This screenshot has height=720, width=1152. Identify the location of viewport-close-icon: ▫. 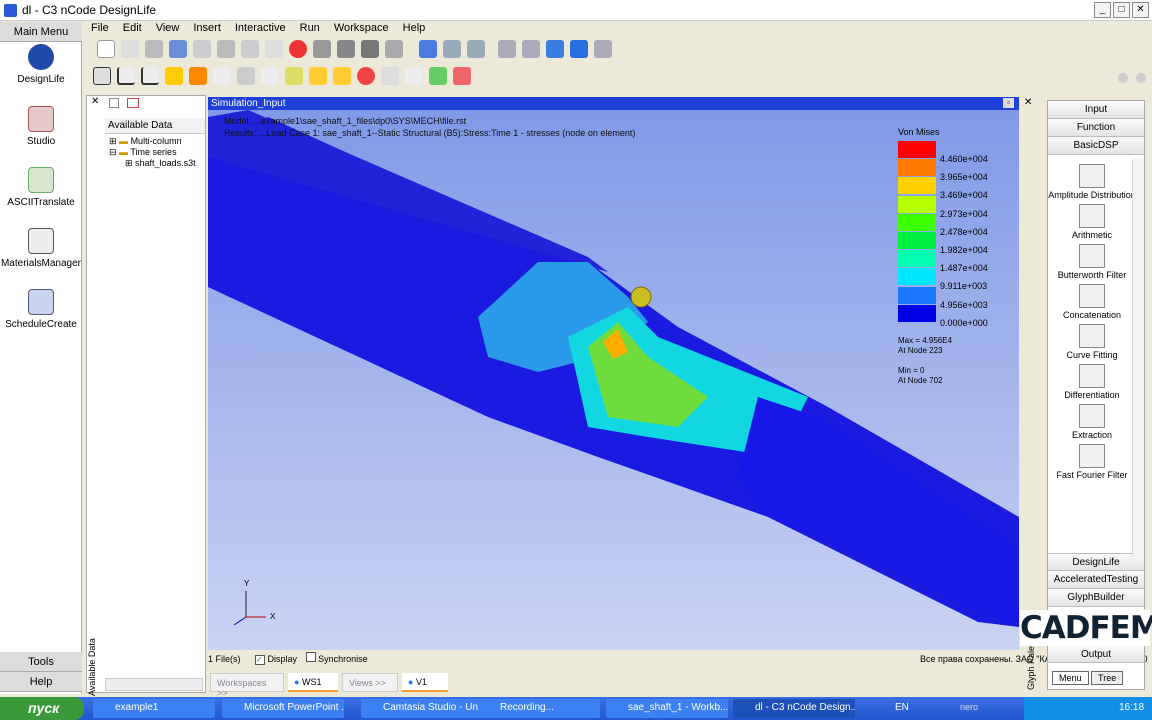
(1008, 103).